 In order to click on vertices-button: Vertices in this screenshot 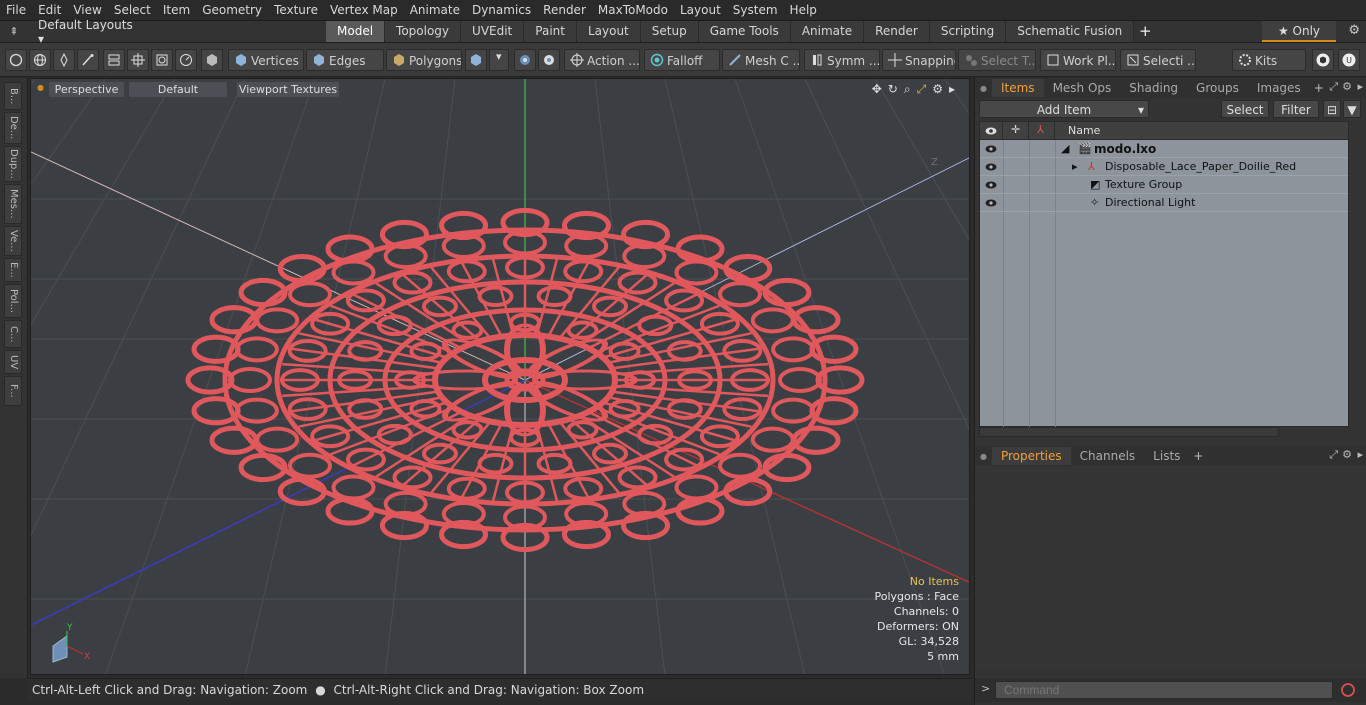, I will do `click(266, 60)`.